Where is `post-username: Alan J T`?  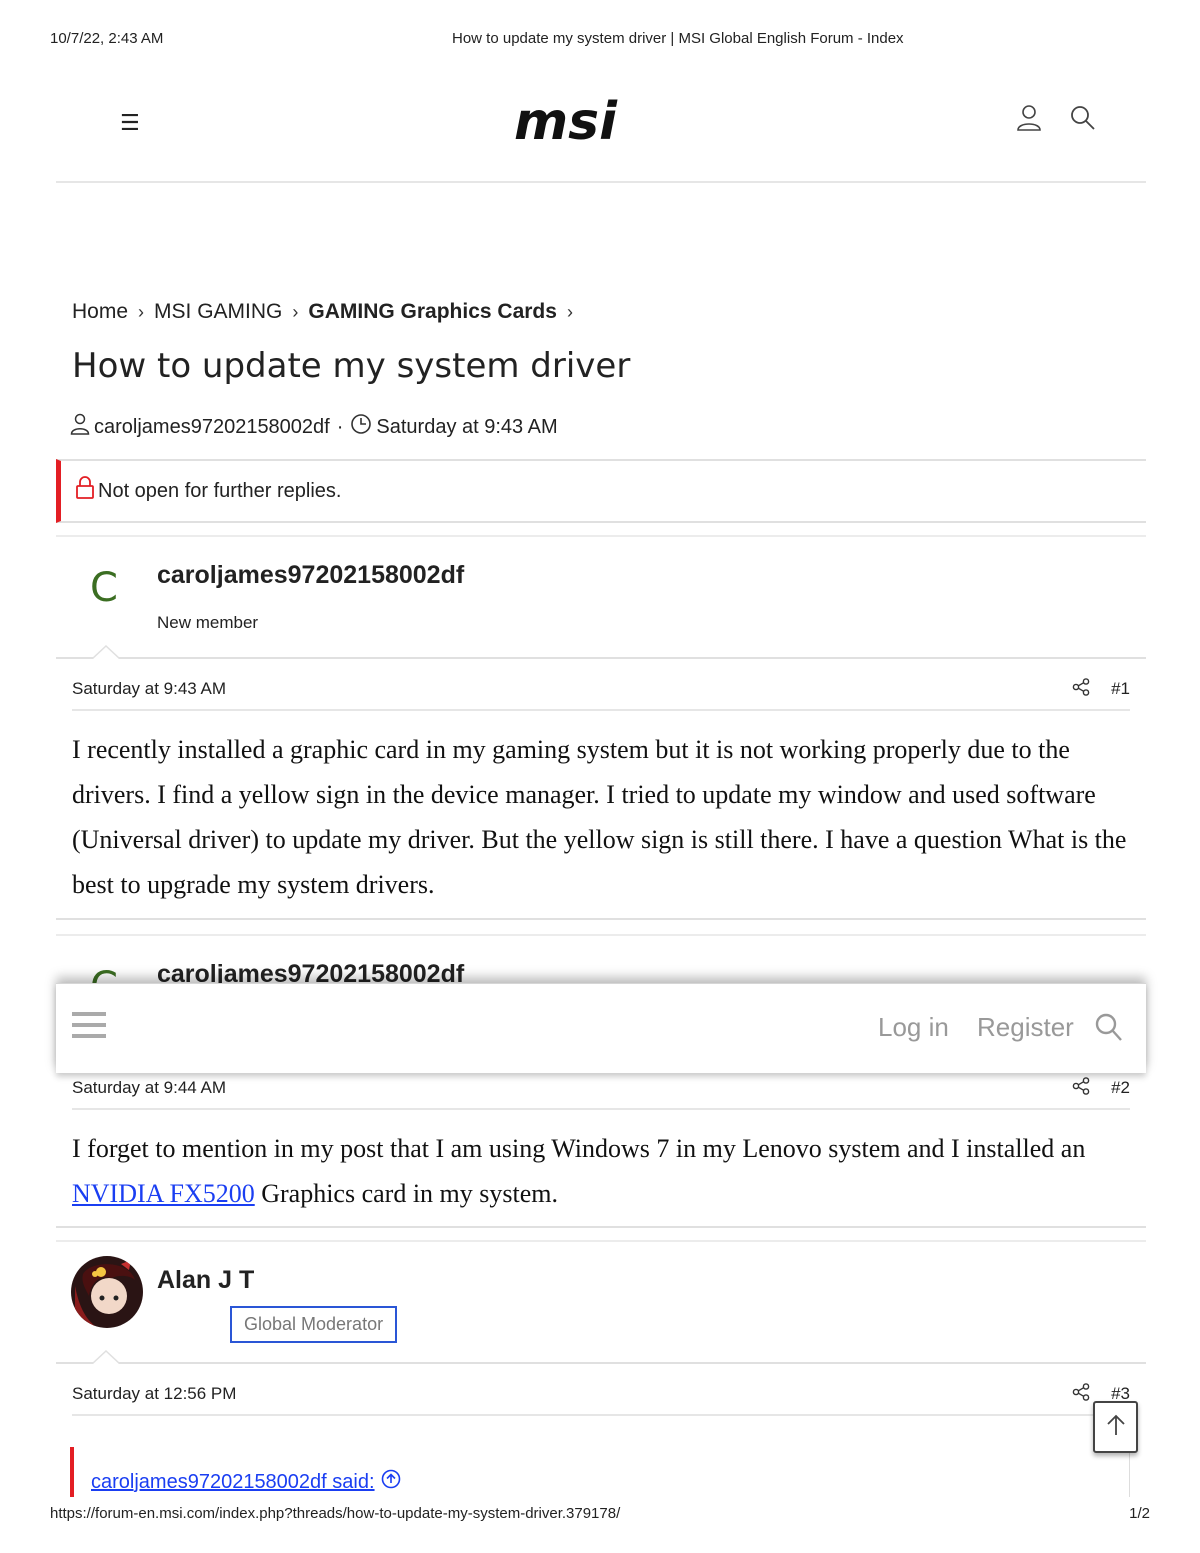
post-username: Alan J T is located at coordinates (205, 1280).